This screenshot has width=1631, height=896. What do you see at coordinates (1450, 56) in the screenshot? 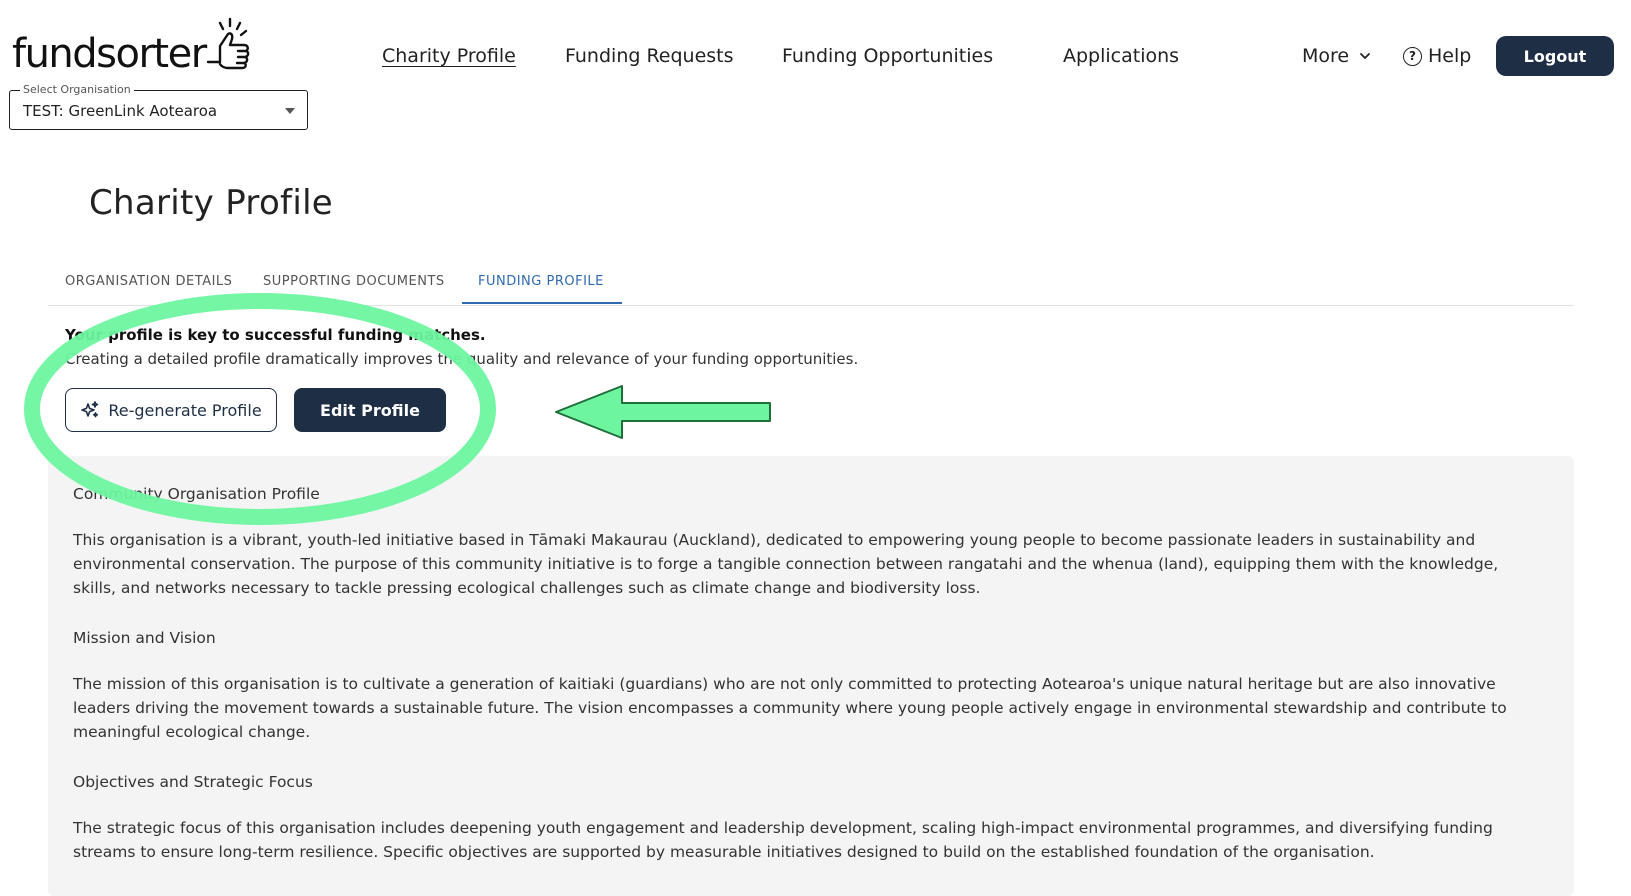
I see `nav-help-label: Help` at bounding box center [1450, 56].